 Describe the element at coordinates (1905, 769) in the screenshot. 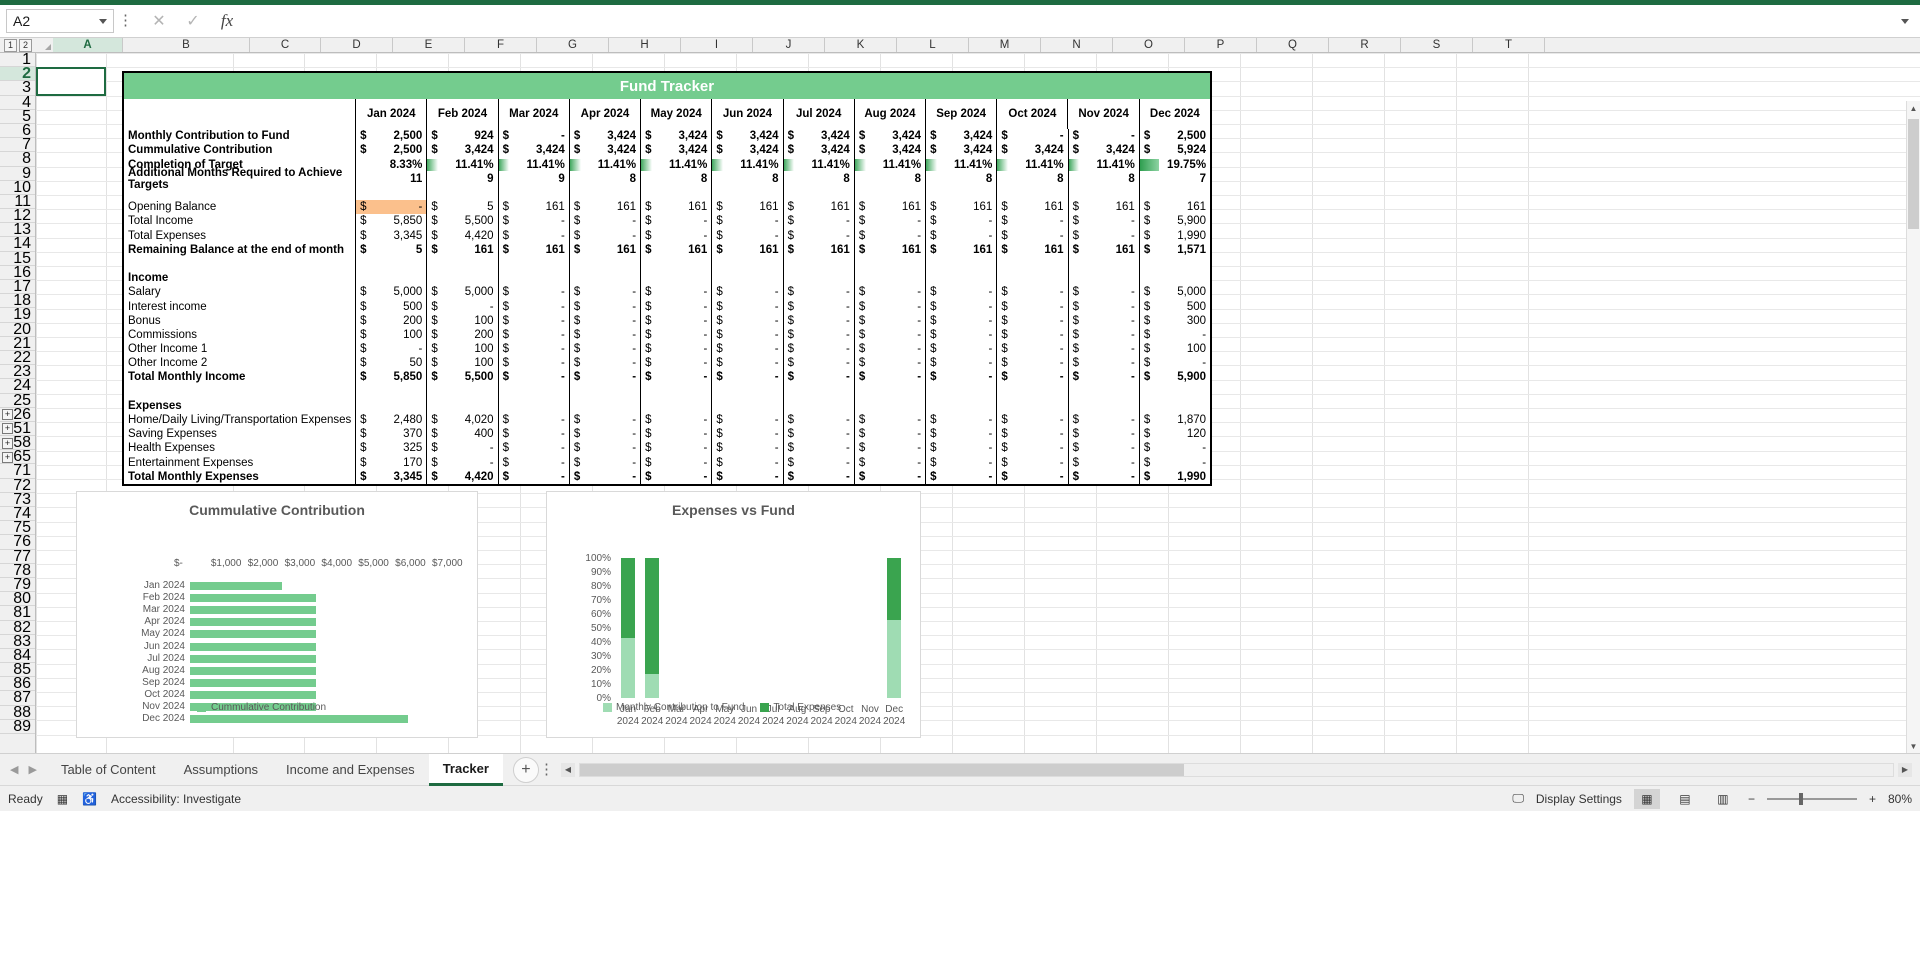

I see `hscroll-right-icon: ▶` at that location.